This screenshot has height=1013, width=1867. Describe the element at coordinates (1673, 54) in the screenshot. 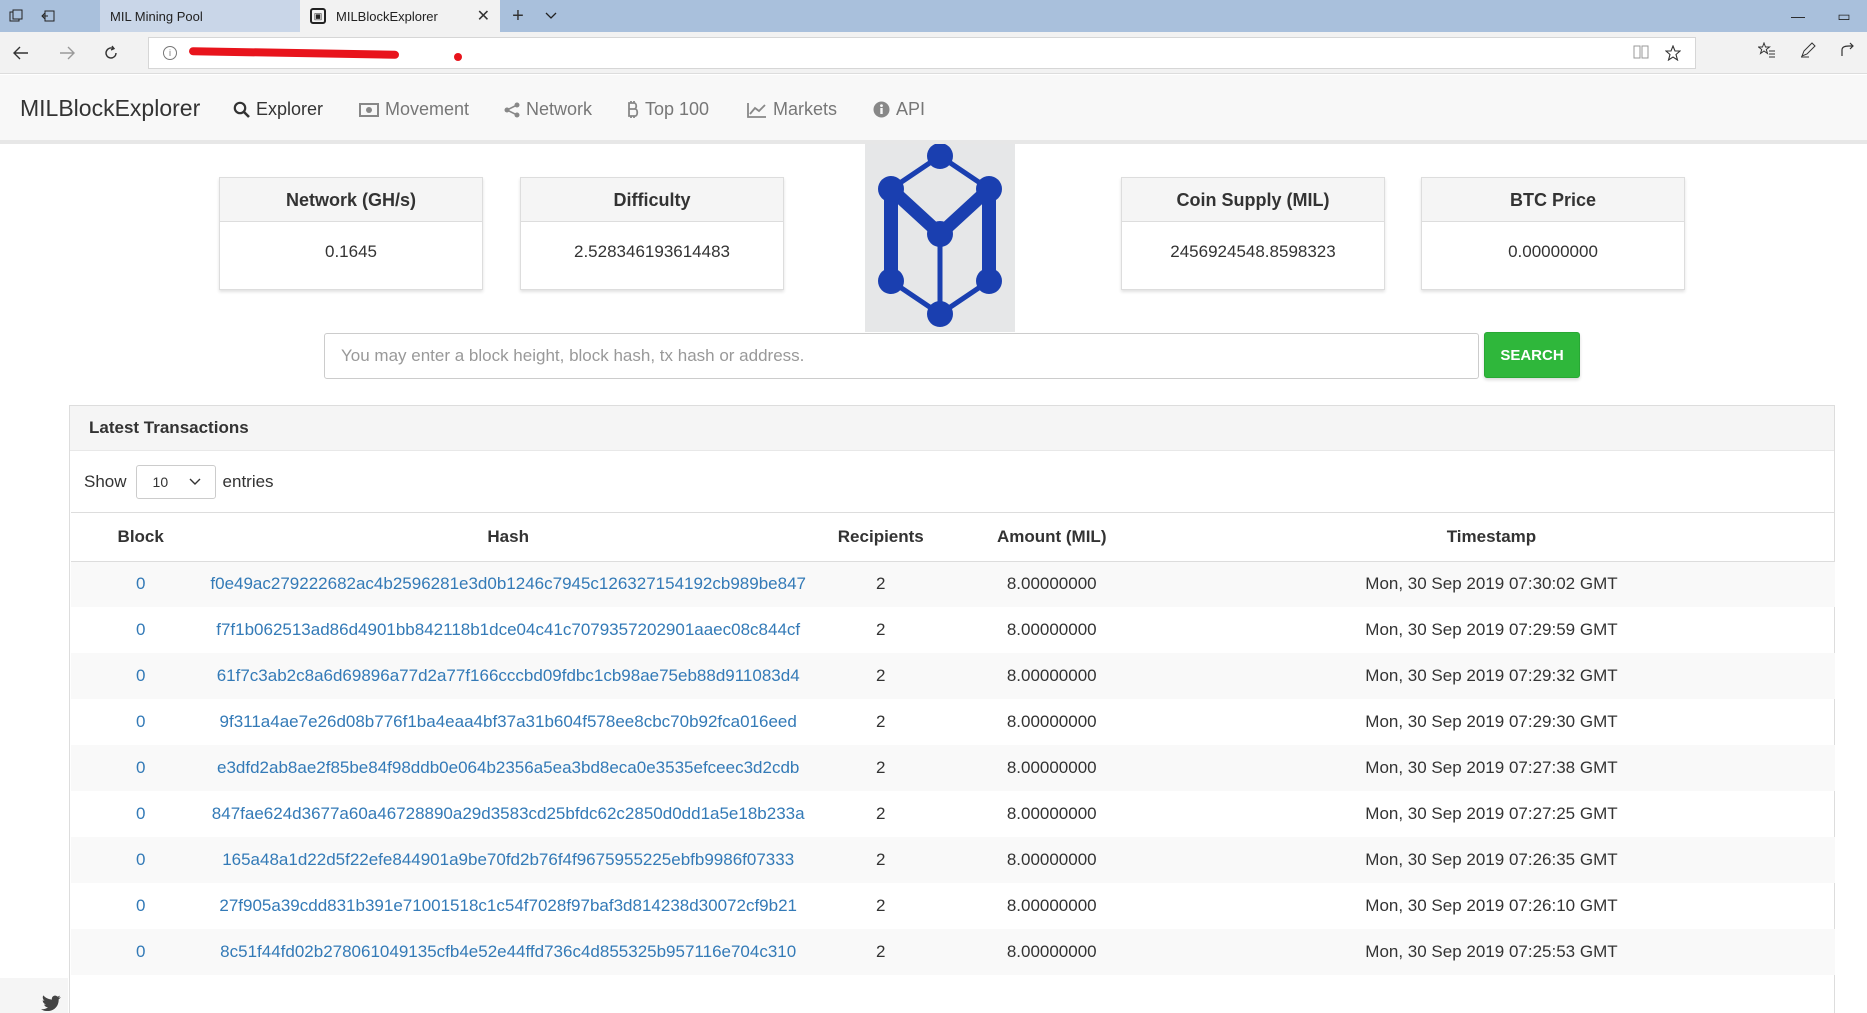

I see `favorite-star-icon` at that location.